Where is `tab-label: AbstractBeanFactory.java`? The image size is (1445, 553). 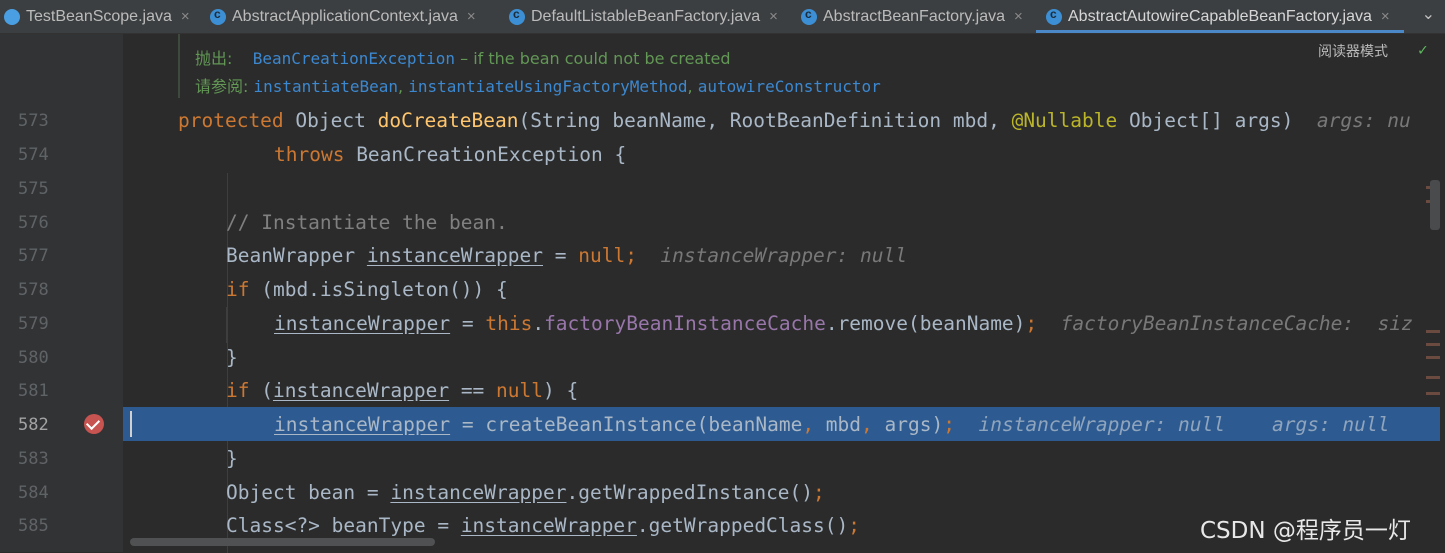 tab-label: AbstractBeanFactory.java is located at coordinates (914, 16).